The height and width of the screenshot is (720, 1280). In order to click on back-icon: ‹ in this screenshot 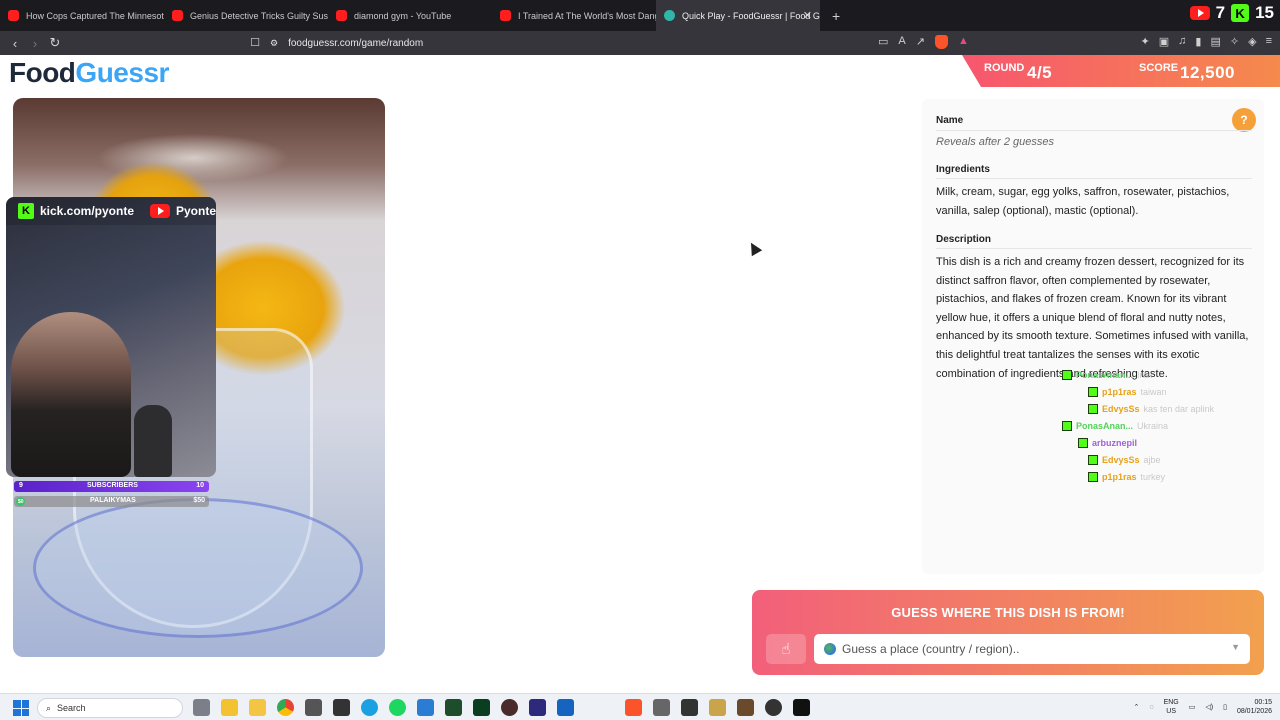, I will do `click(15, 43)`.